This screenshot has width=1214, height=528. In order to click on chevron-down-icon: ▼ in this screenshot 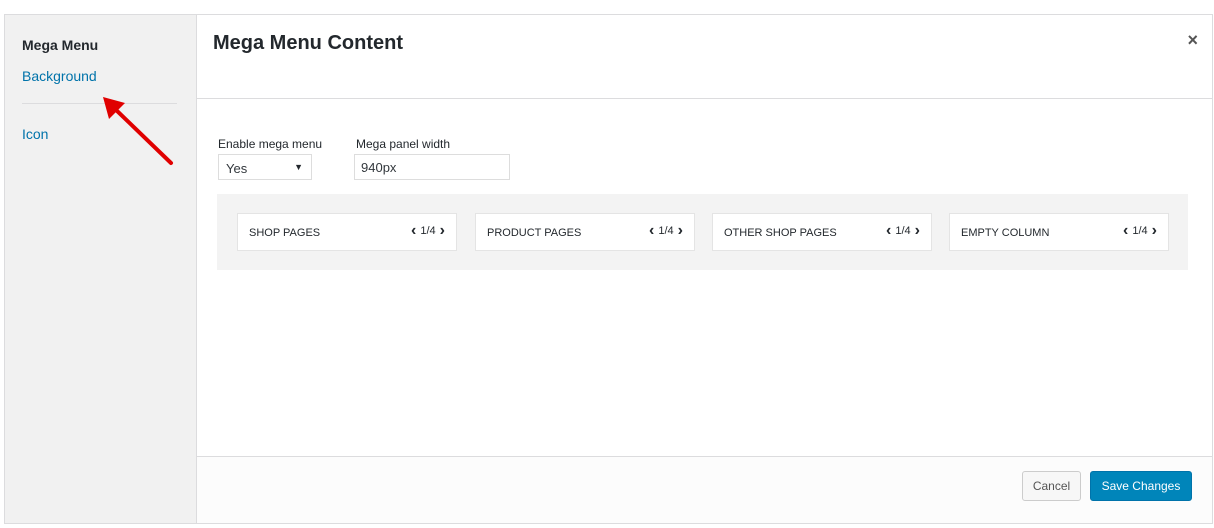, I will do `click(298, 167)`.